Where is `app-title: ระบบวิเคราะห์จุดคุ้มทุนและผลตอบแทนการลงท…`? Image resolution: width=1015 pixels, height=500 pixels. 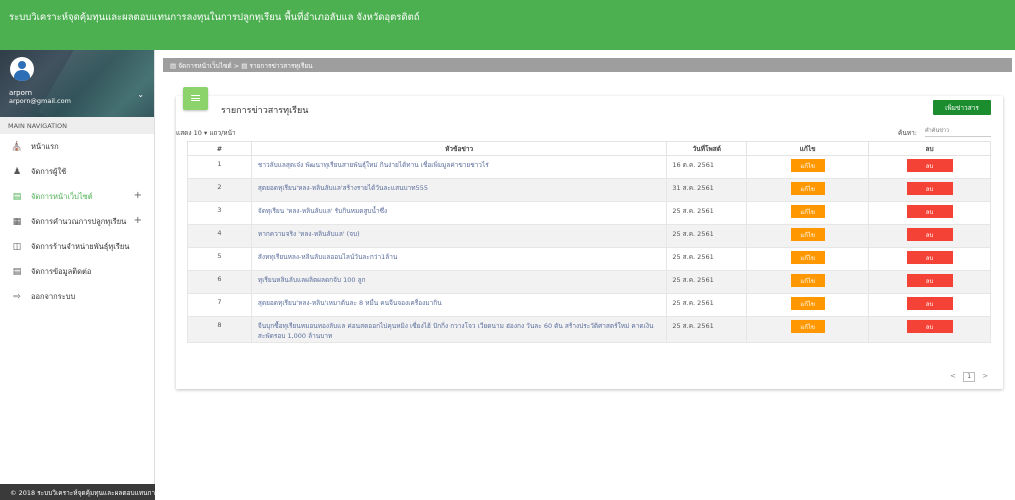 app-title: ระบบวิเคราะห์จุดคุ้มทุนและผลตอบแทนการลงท… is located at coordinates (214, 17).